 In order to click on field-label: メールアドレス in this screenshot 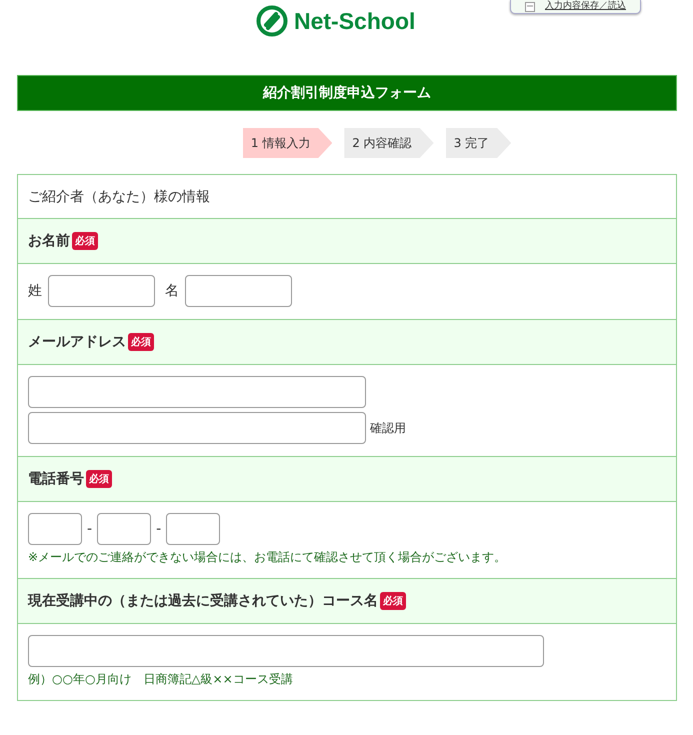, I will do `click(77, 342)`.